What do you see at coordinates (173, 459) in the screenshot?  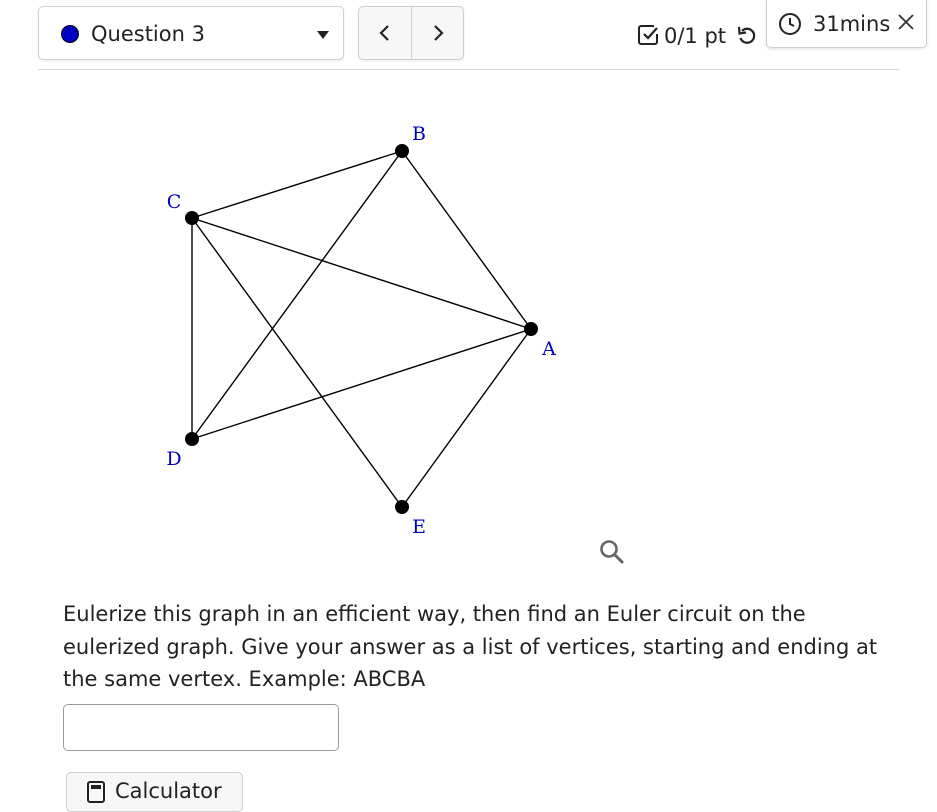 I see `vertex-label-D: D` at bounding box center [173, 459].